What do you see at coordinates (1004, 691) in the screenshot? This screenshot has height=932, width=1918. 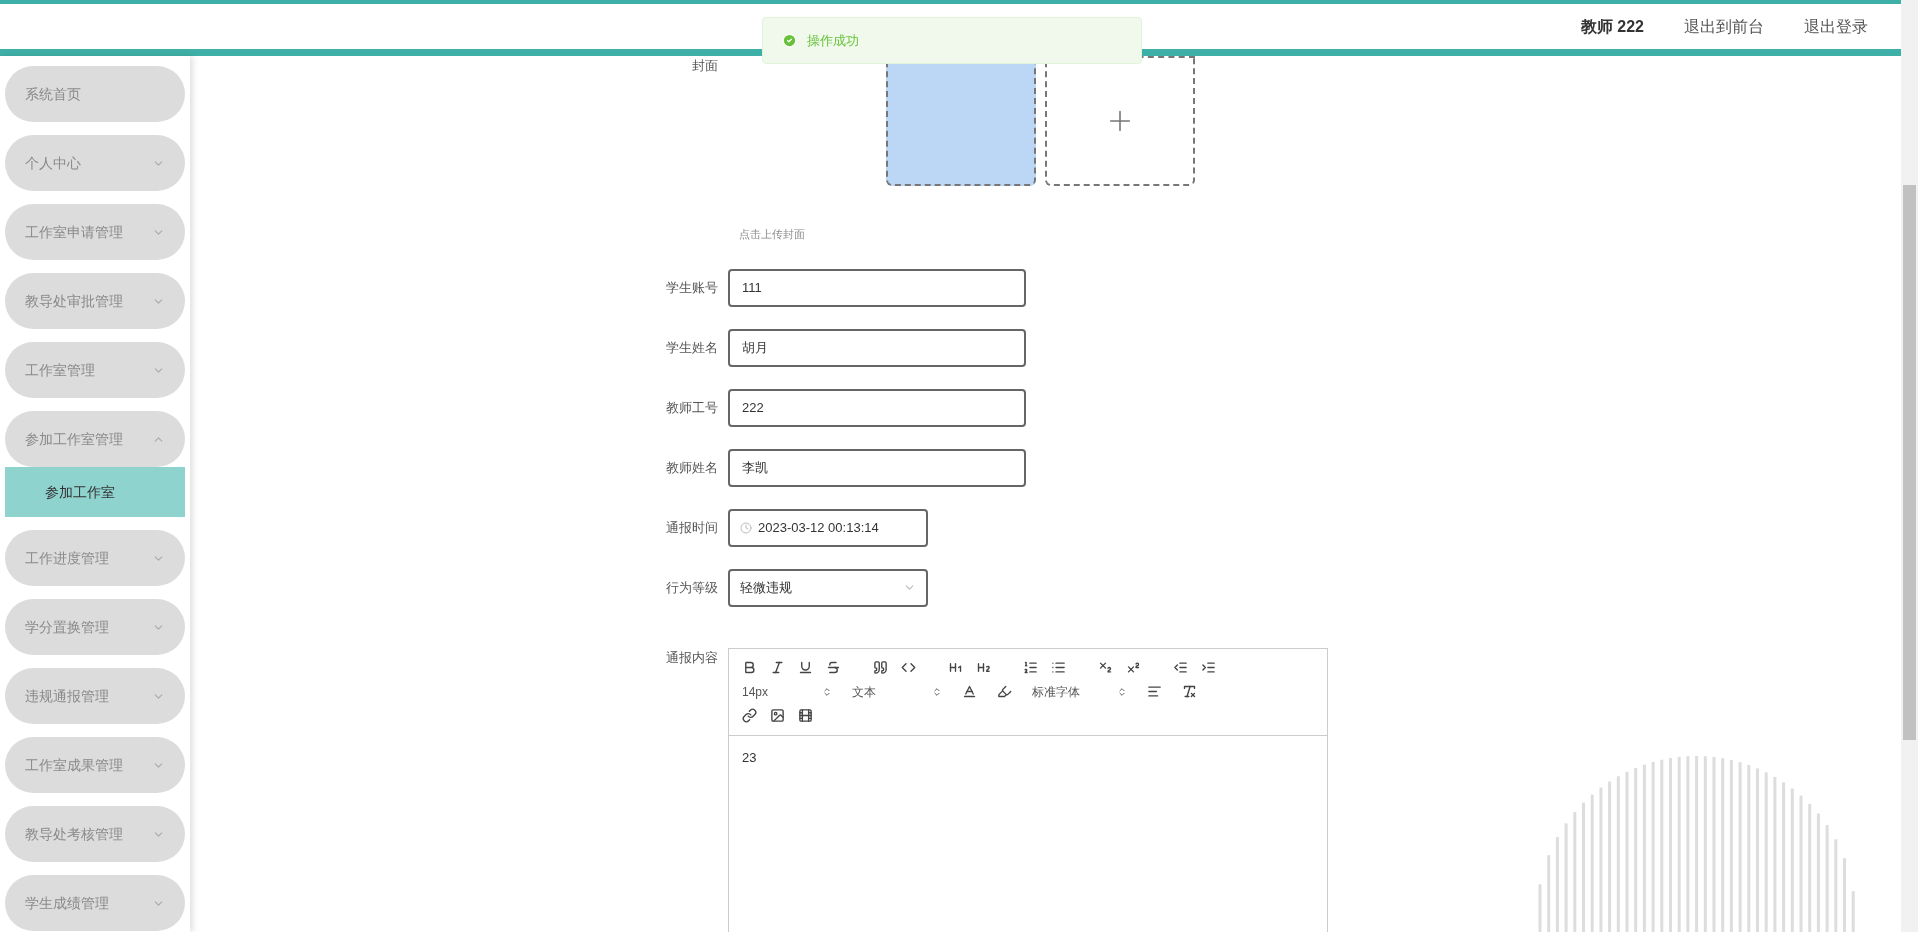 I see `highlighter-icon` at bounding box center [1004, 691].